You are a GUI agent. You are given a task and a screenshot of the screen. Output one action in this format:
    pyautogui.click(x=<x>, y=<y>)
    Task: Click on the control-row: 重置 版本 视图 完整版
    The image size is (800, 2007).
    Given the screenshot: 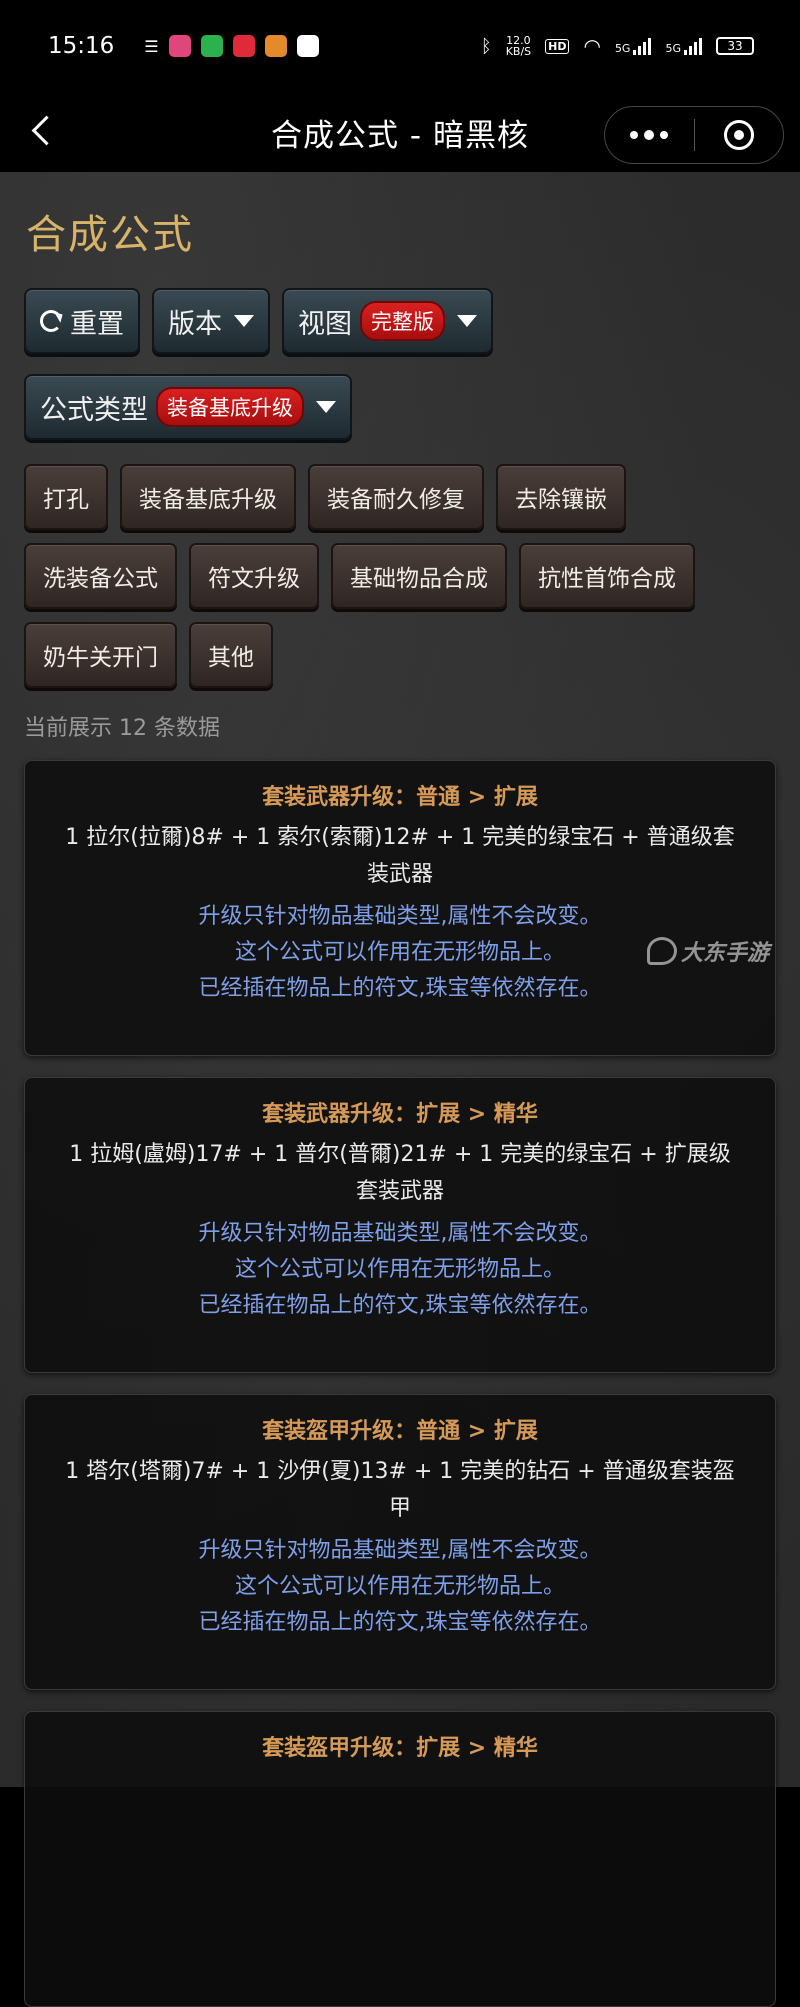 What is the action you would take?
    pyautogui.click(x=400, y=321)
    